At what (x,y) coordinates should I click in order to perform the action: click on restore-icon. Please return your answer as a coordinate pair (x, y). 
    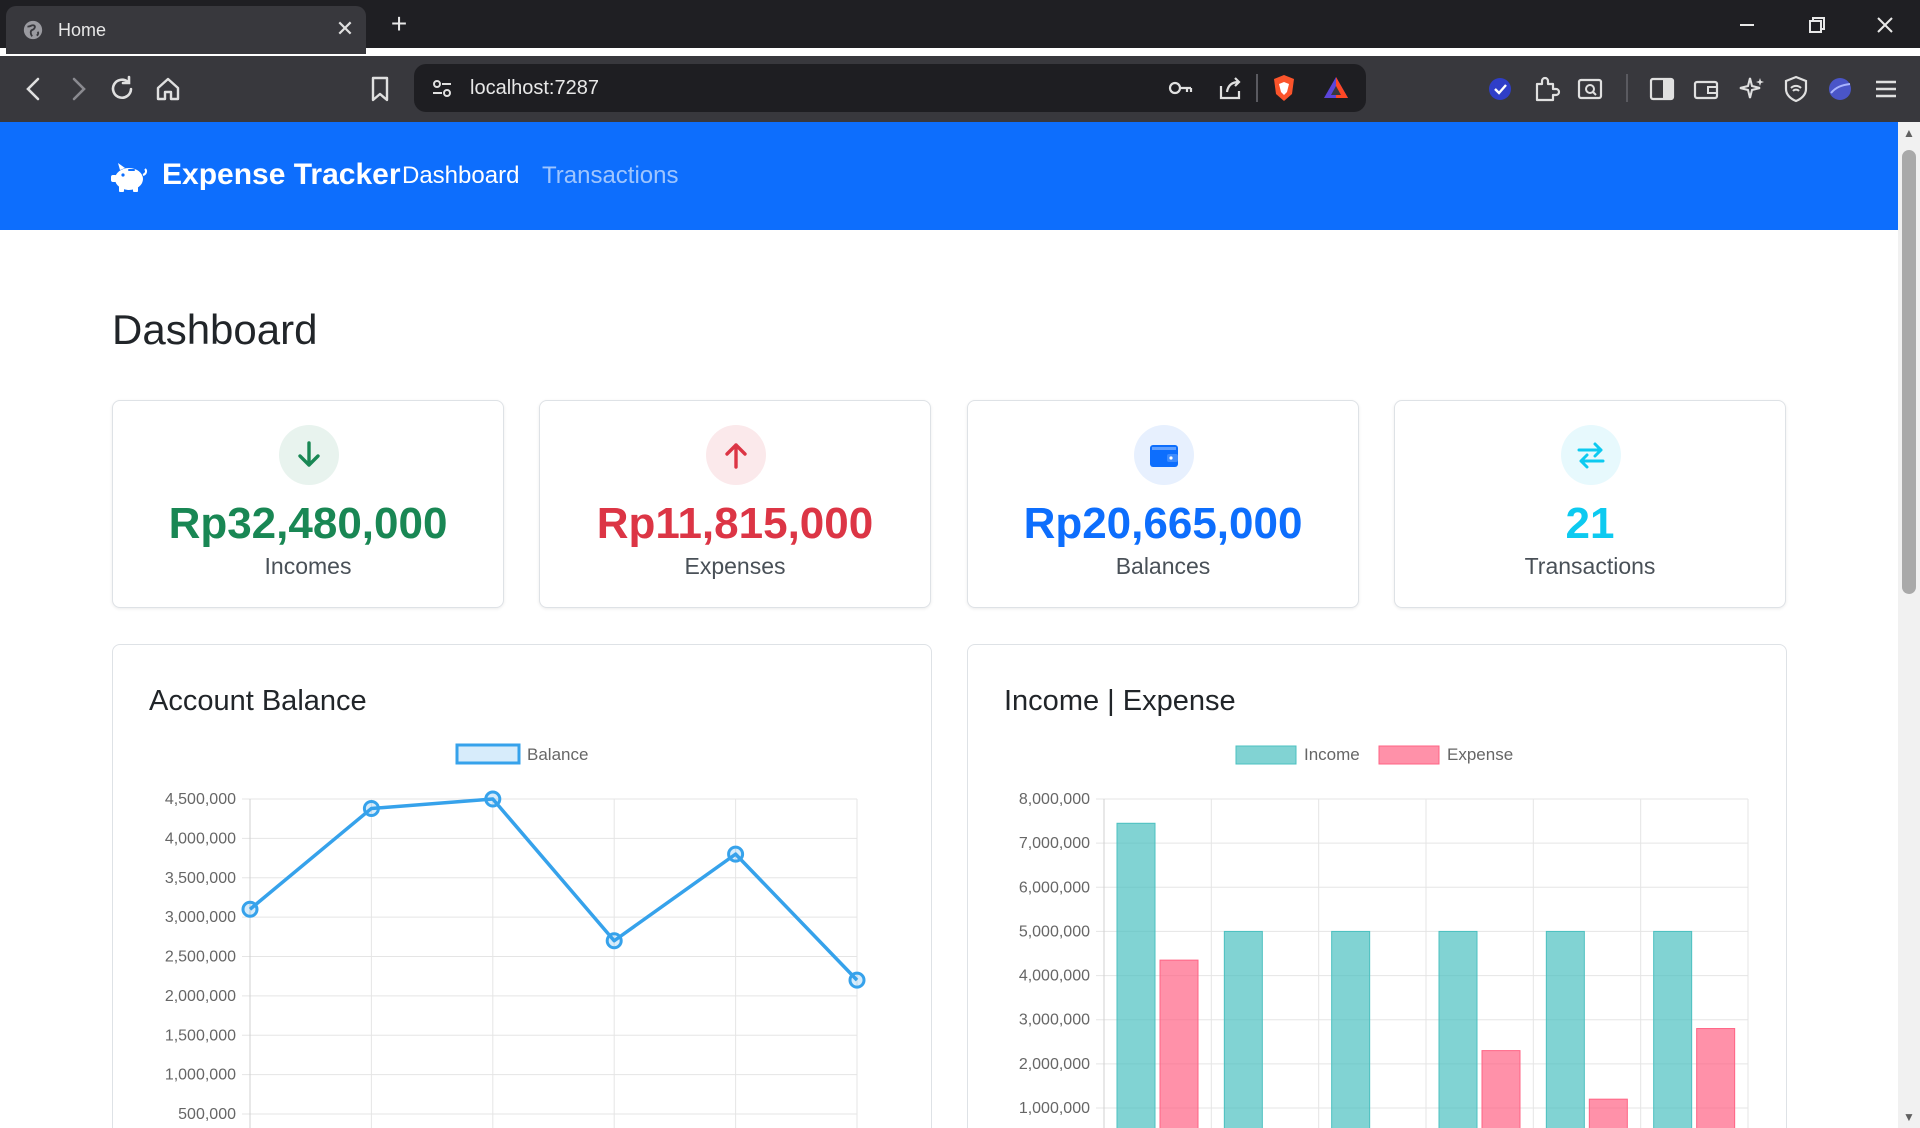
    Looking at the image, I should click on (1817, 25).